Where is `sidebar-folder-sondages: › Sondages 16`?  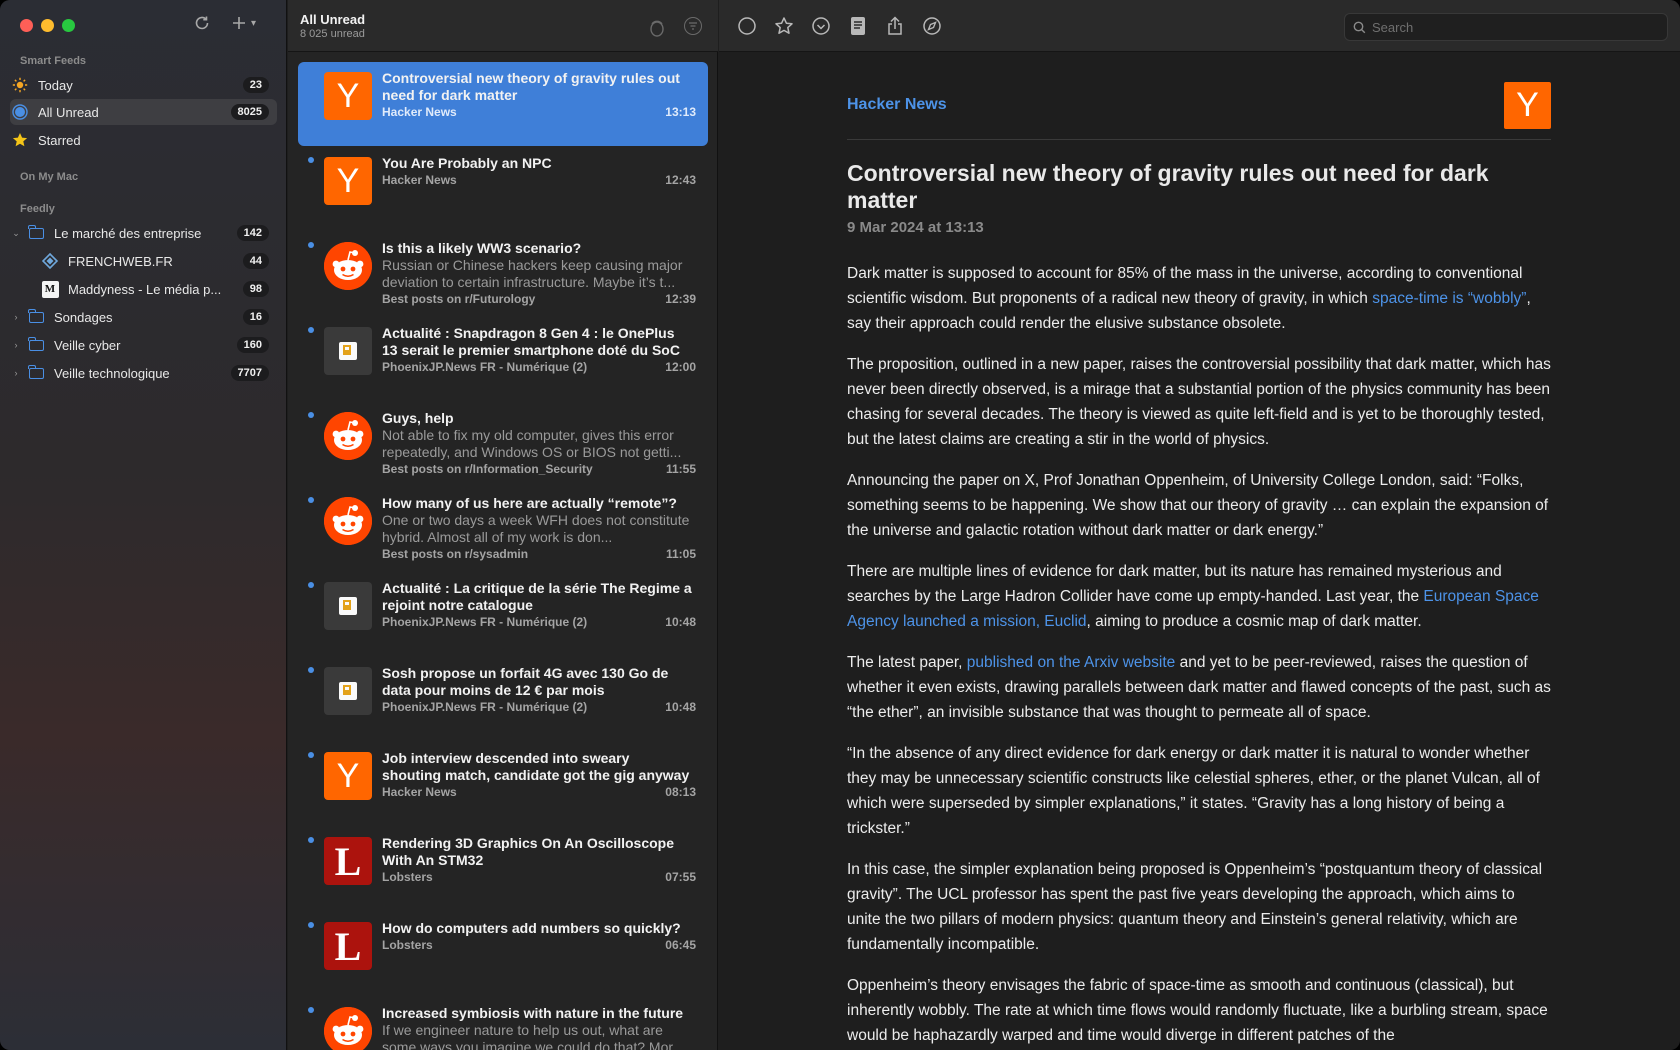 sidebar-folder-sondages: › Sondages 16 is located at coordinates (143, 317).